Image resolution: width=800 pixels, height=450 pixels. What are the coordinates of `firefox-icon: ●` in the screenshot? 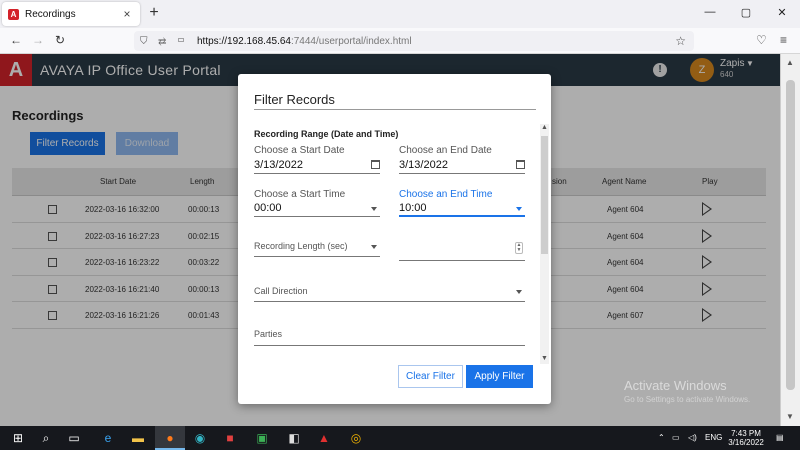 It's located at (170, 438).